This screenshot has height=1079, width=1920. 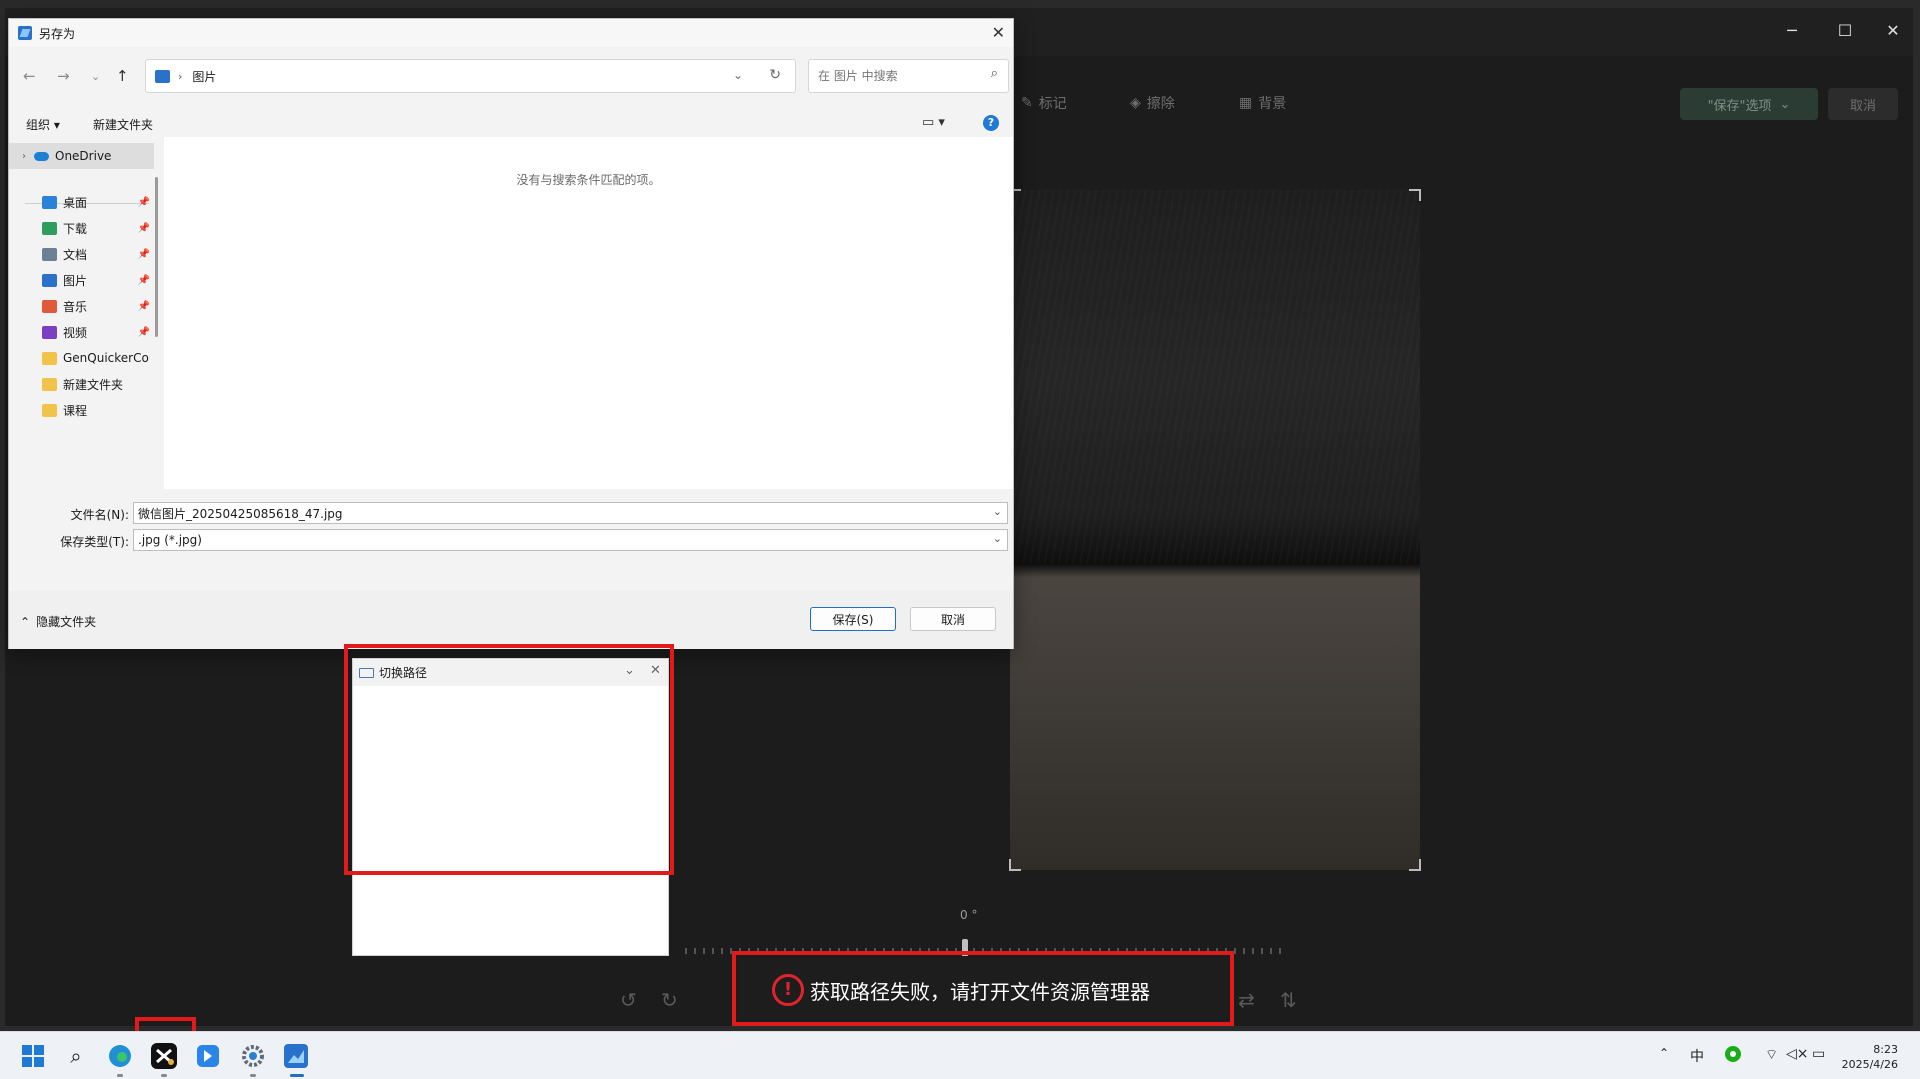 I want to click on windows-start-icon, so click(x=33, y=1056).